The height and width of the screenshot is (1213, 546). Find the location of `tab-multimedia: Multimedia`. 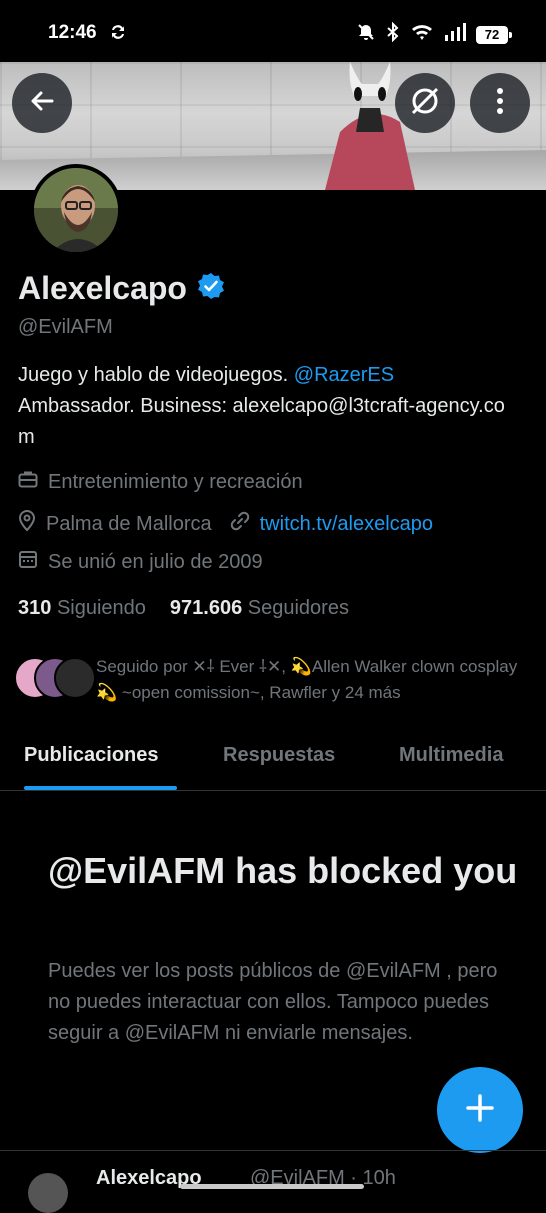

tab-multimedia: Multimedia is located at coordinates (451, 755).